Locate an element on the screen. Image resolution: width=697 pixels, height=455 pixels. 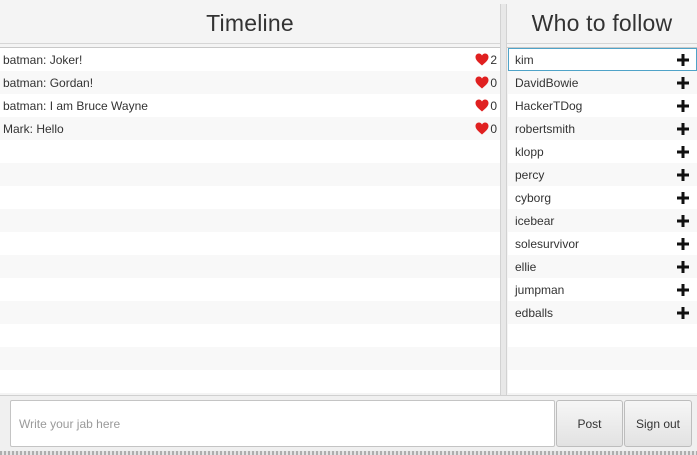
window-bottom-edge is located at coordinates (348, 453).